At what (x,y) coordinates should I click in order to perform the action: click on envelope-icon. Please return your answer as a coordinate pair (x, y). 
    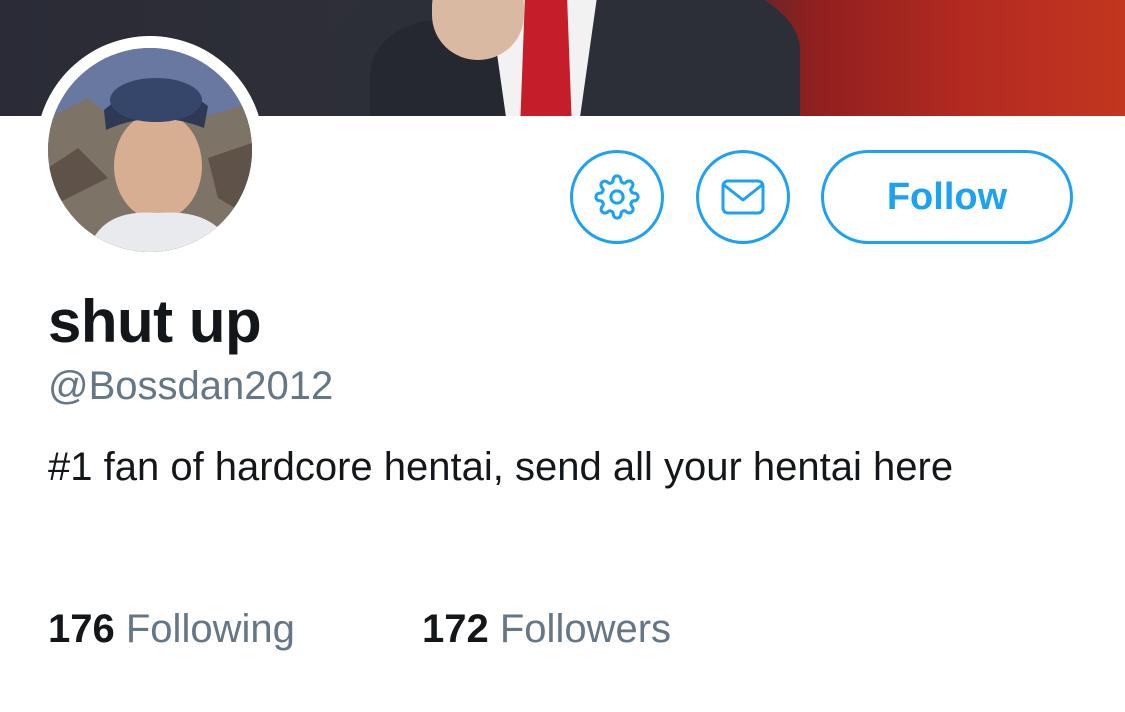
    Looking at the image, I should click on (743, 197).